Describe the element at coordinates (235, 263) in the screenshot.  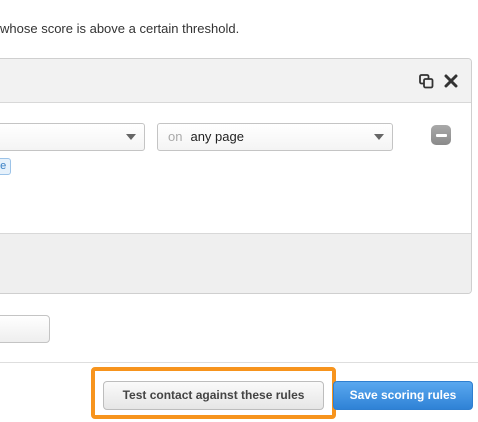
I see `rule-panel-footer` at that location.